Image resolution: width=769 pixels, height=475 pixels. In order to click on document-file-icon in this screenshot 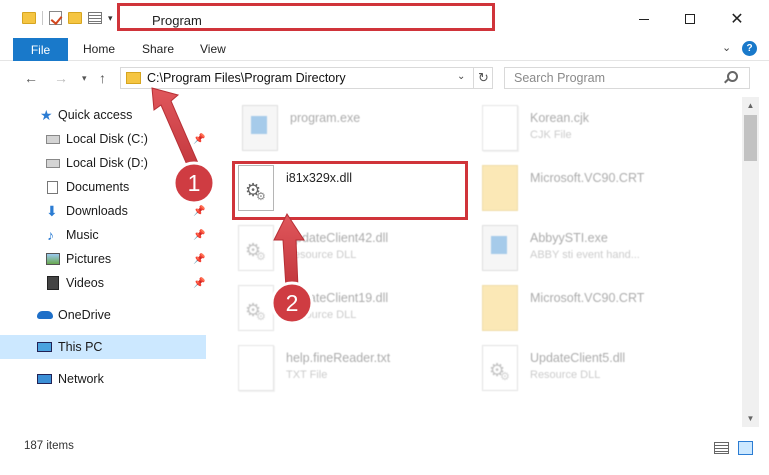, I will do `click(500, 128)`.